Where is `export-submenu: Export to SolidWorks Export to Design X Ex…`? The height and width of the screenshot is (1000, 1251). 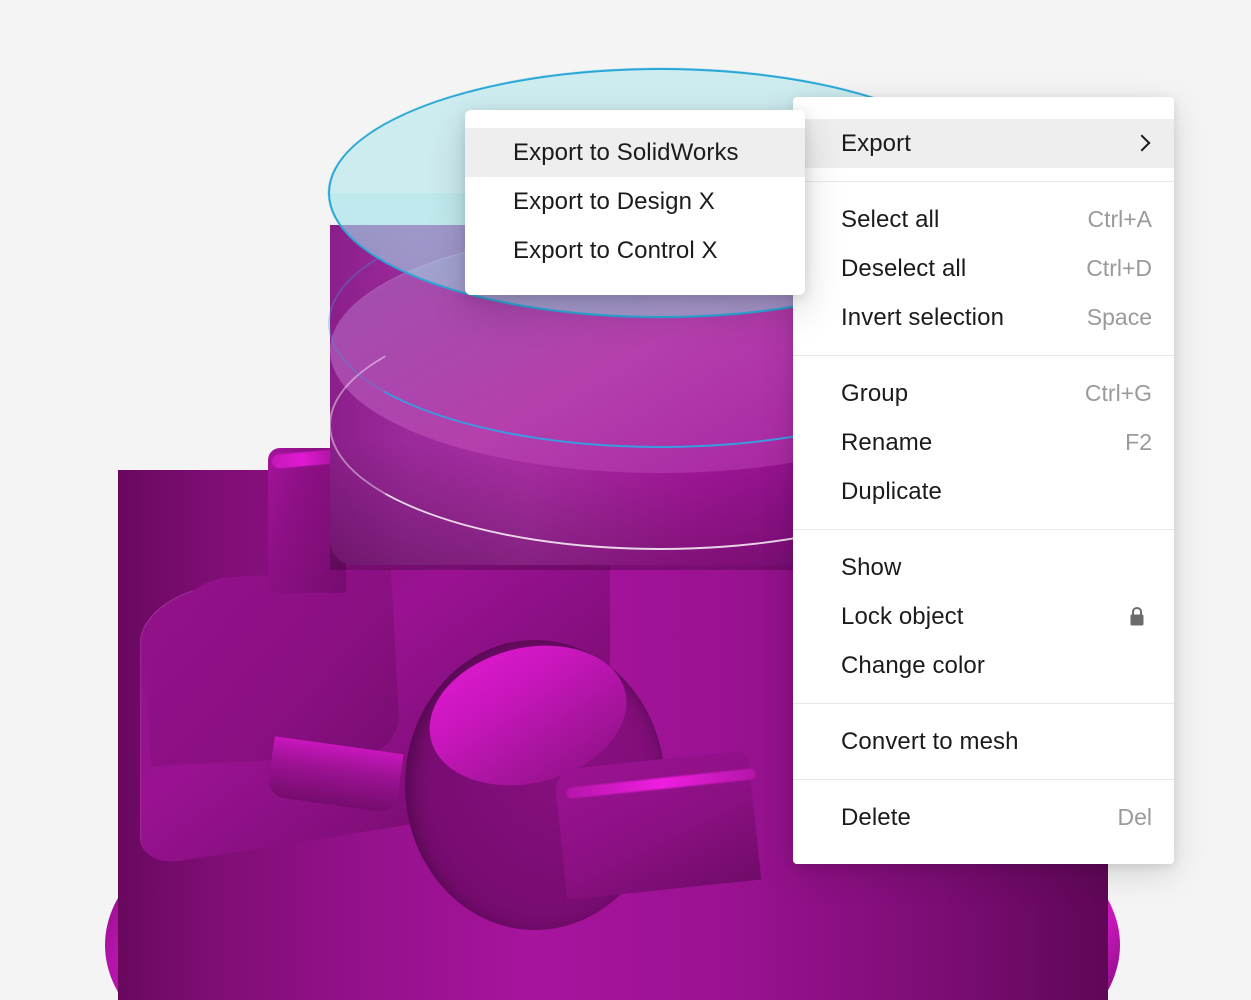
export-submenu: Export to SolidWorks Export to Design X Ex… is located at coordinates (635, 202).